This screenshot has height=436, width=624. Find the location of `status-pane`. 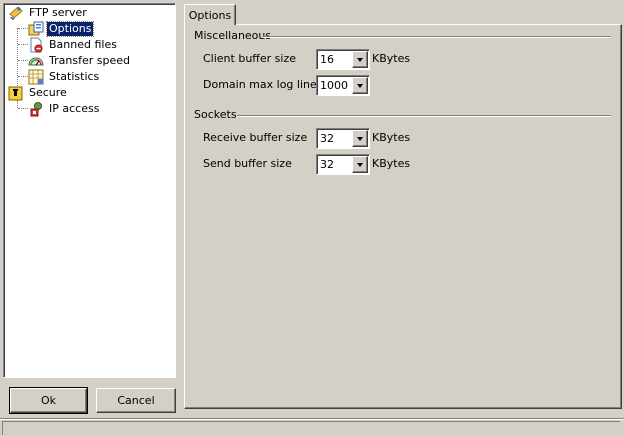

status-pane is located at coordinates (311, 428).